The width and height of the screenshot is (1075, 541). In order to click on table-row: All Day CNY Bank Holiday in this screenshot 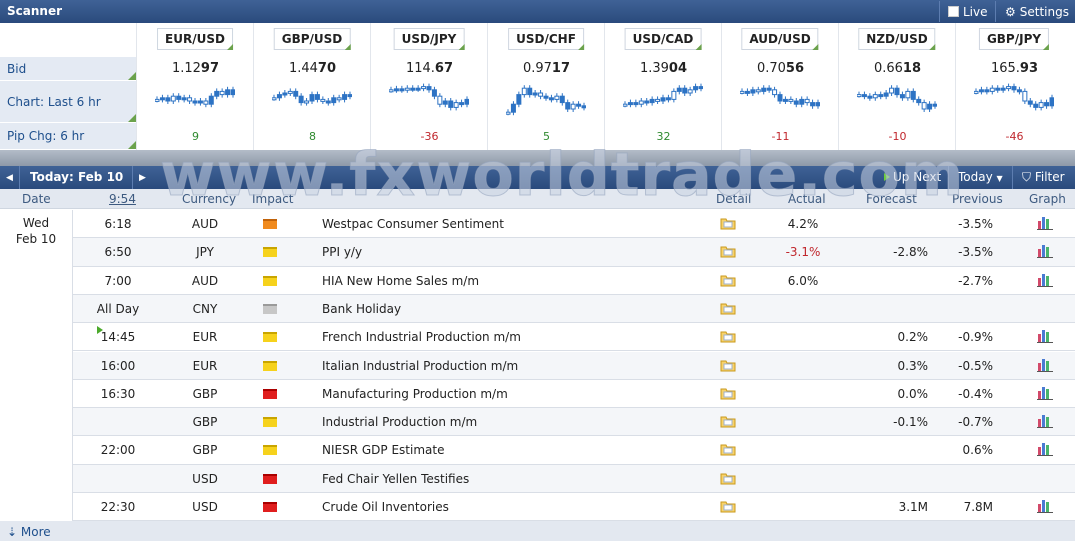, I will do `click(574, 309)`.